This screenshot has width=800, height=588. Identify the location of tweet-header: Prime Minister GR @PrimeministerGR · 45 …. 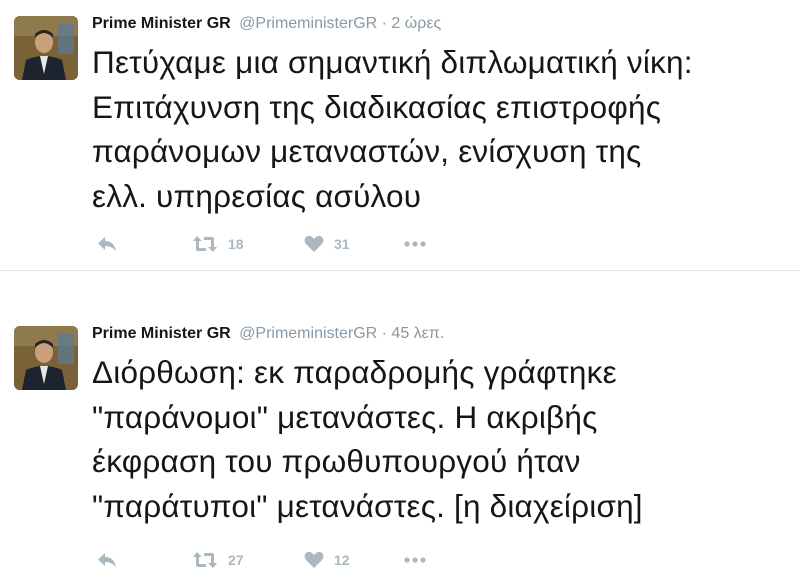
(268, 334).